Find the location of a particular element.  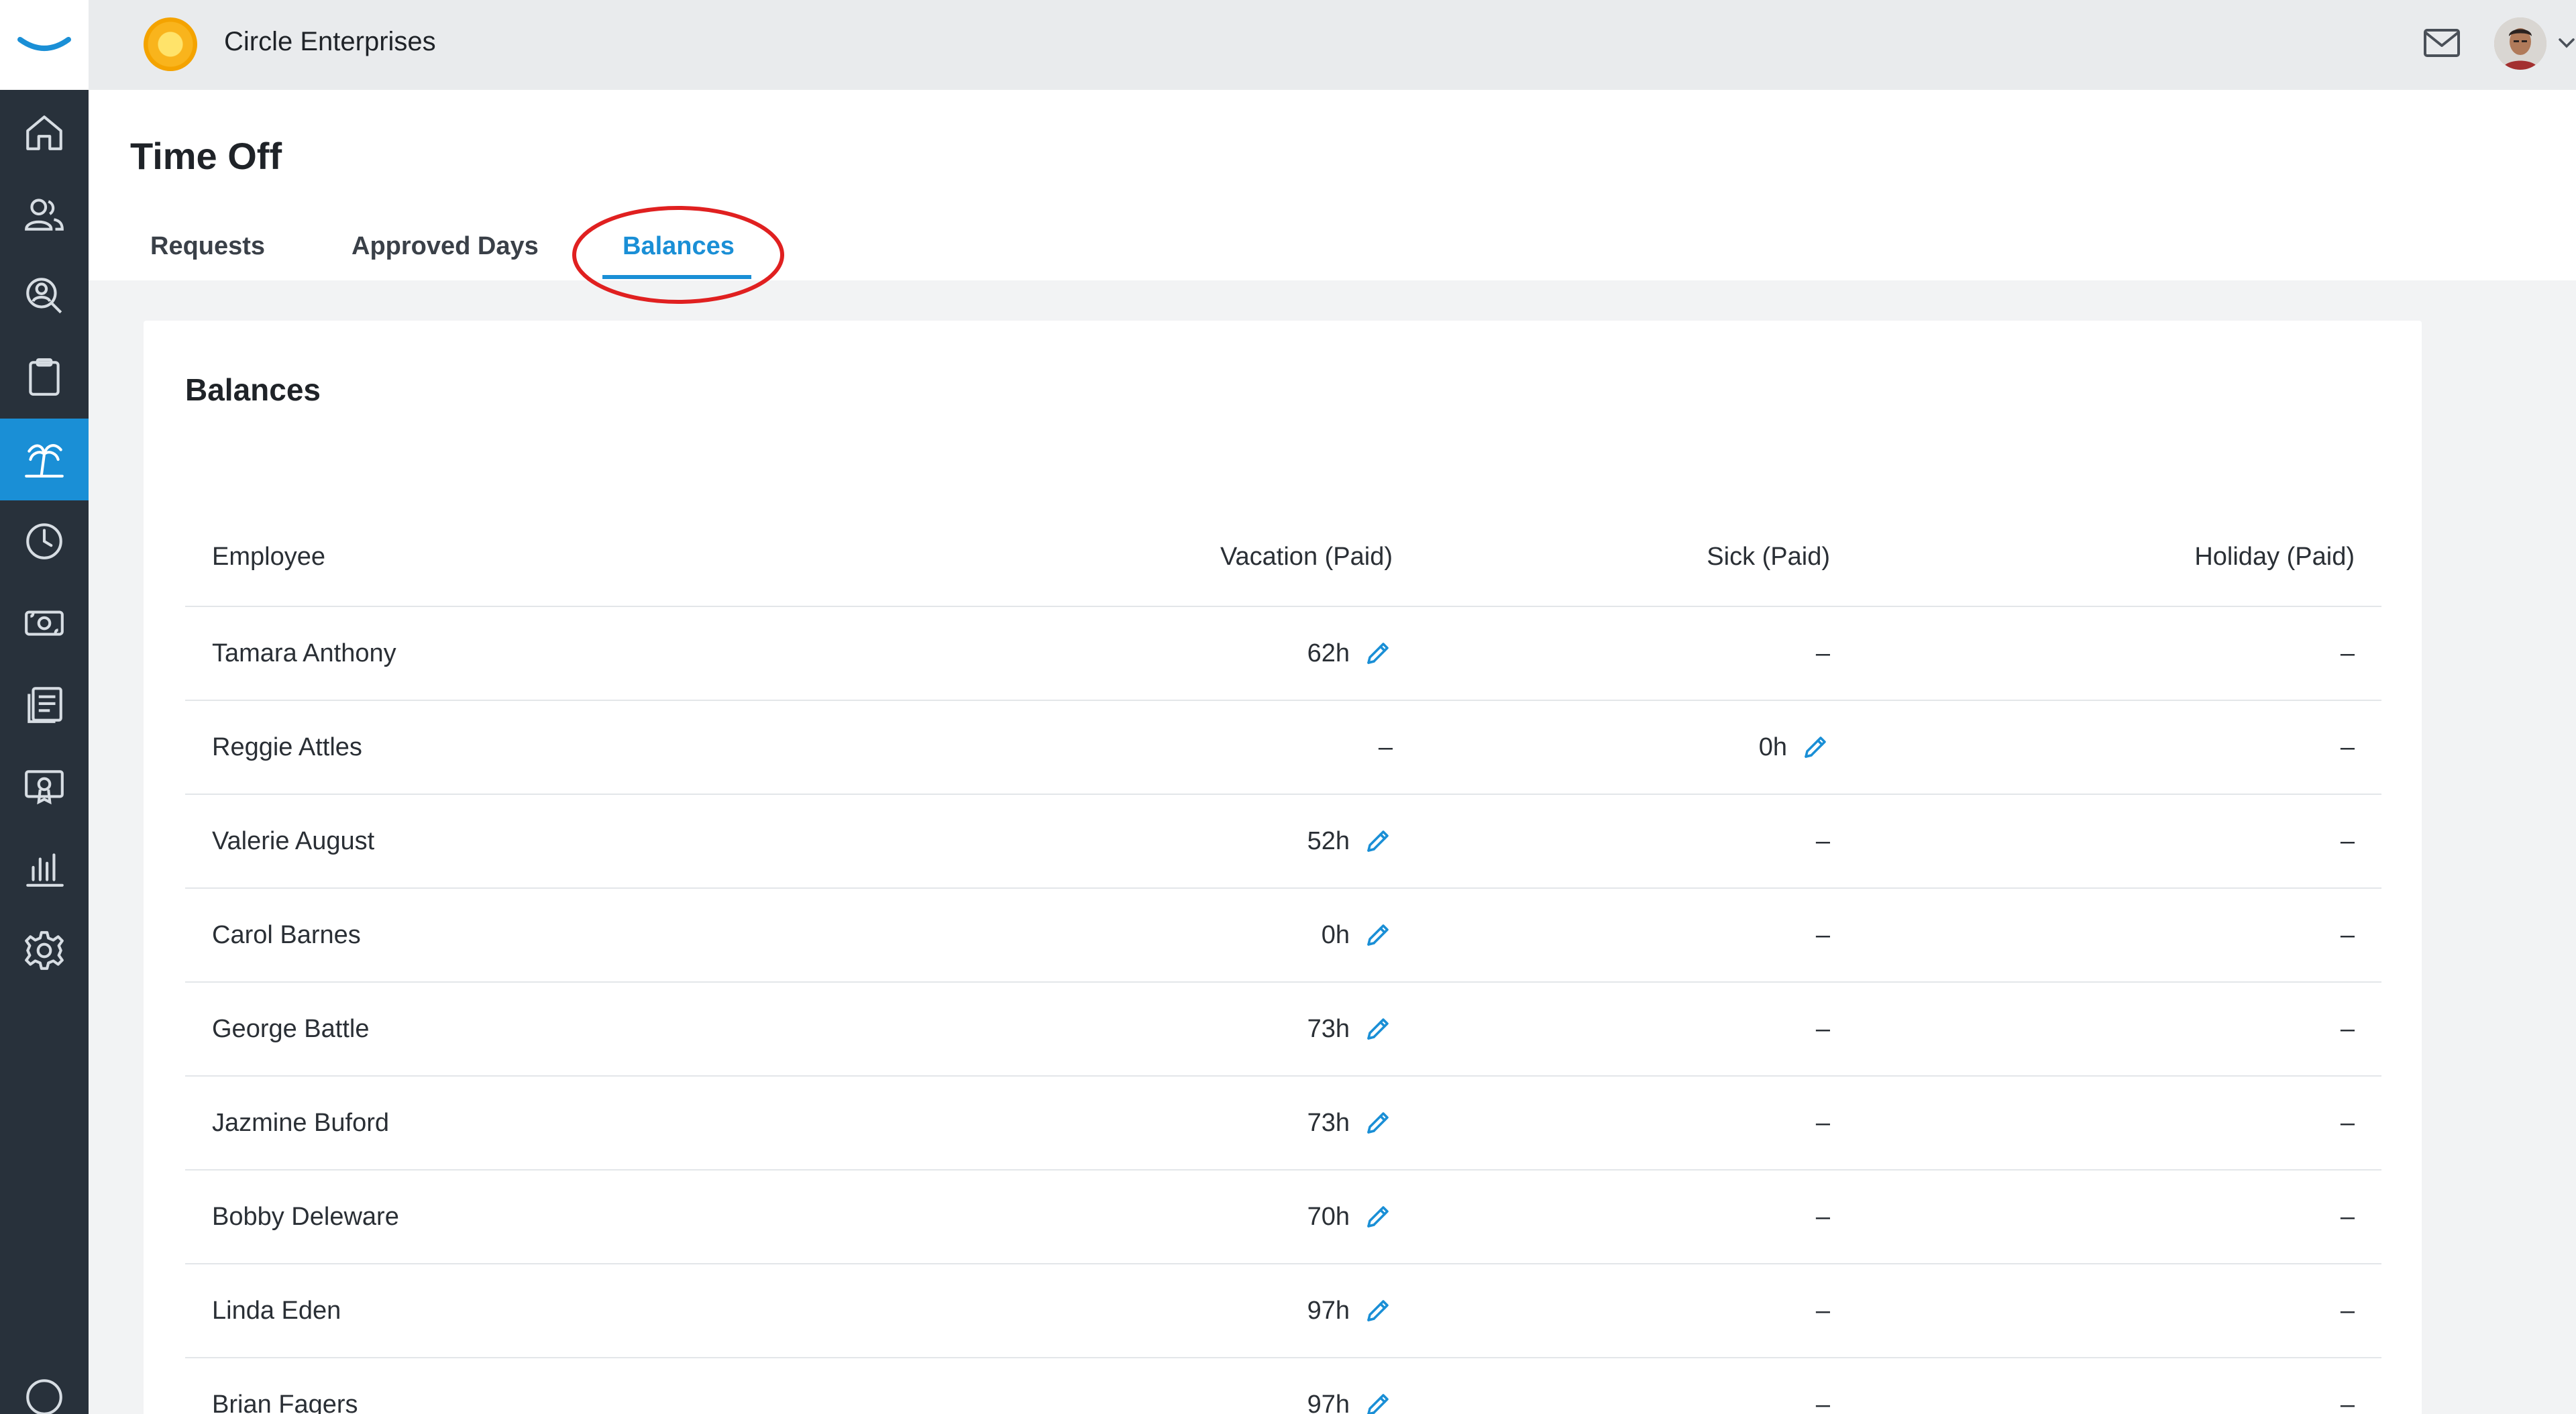

table-row: Bobby Deleware 70h – – is located at coordinates (1283, 1217).